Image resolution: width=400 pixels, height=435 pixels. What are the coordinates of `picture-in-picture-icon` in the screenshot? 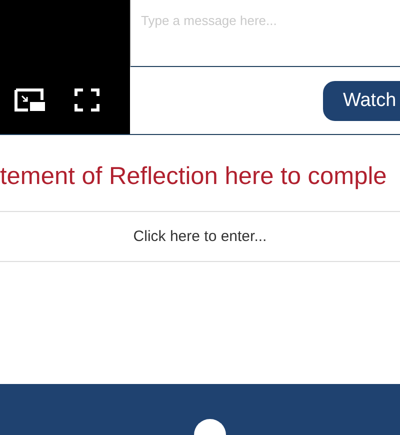 It's located at (30, 100).